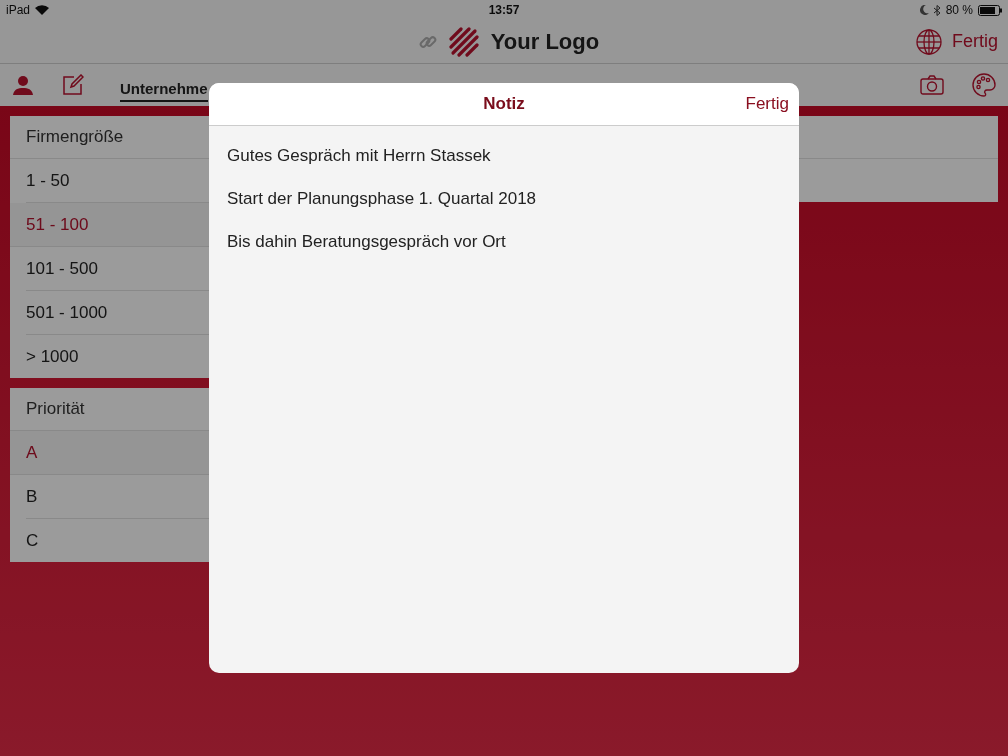  I want to click on logo-text: Your Logo, so click(545, 41).